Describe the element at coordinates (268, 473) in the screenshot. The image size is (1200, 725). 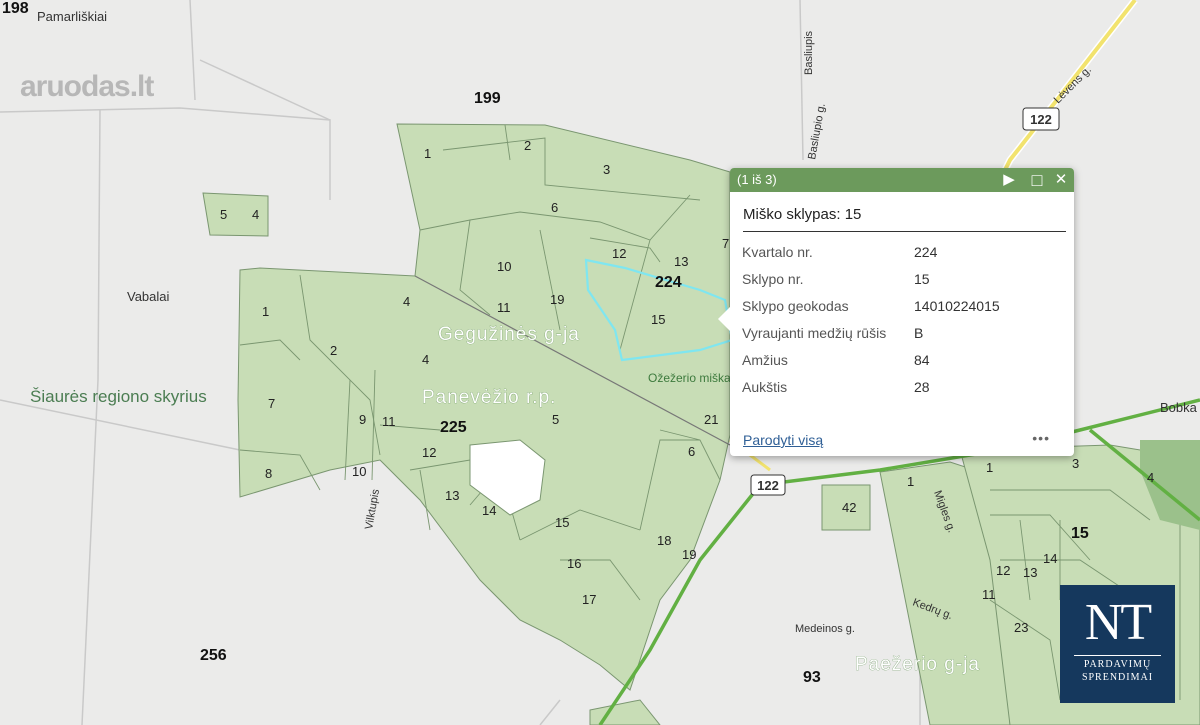
I see `svg-text: 8` at that location.